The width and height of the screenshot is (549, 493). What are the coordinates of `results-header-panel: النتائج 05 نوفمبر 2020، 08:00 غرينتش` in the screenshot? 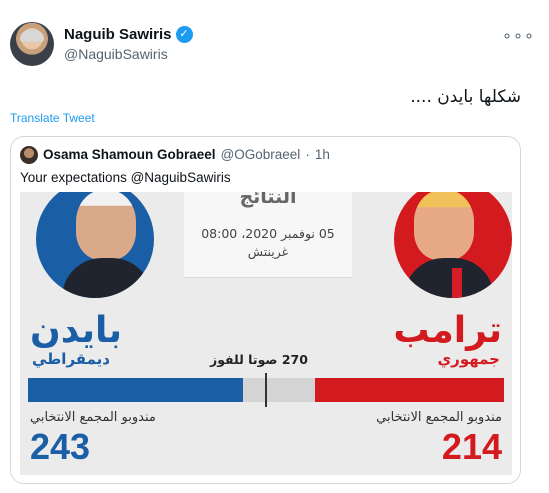 It's located at (268, 235).